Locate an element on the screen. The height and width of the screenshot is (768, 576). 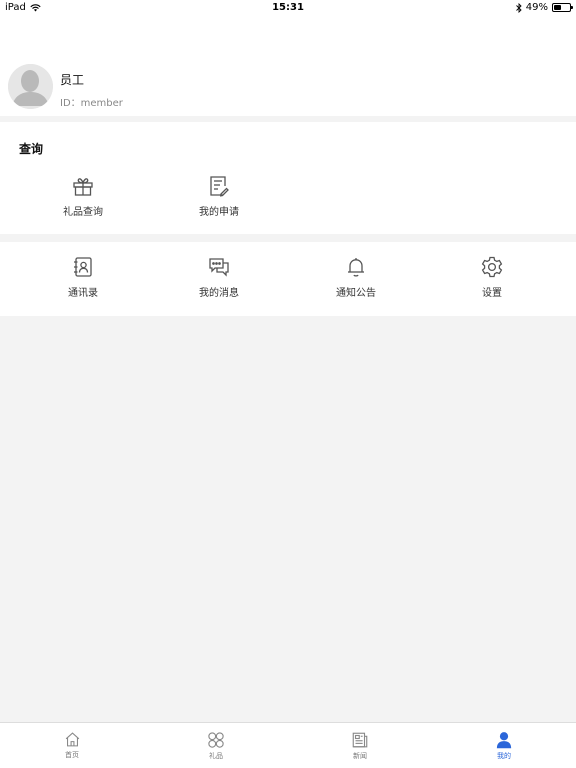
contacts-button: 通讯录 is located at coordinates (83, 280).